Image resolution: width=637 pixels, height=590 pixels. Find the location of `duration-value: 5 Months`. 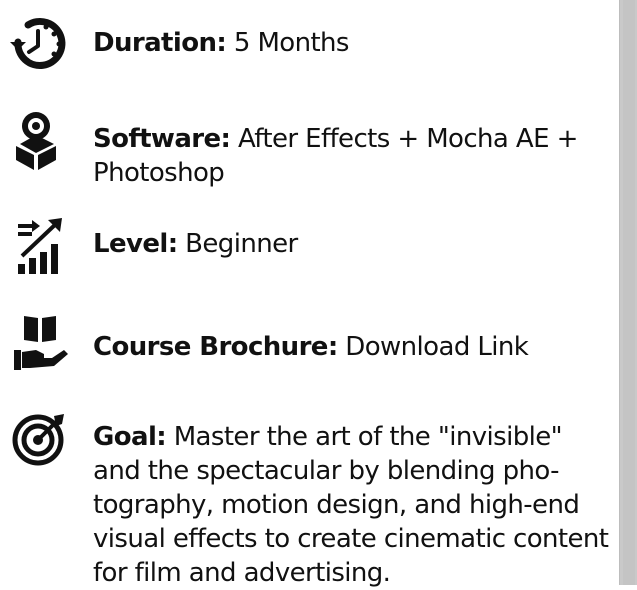

duration-value: 5 Months is located at coordinates (288, 43).